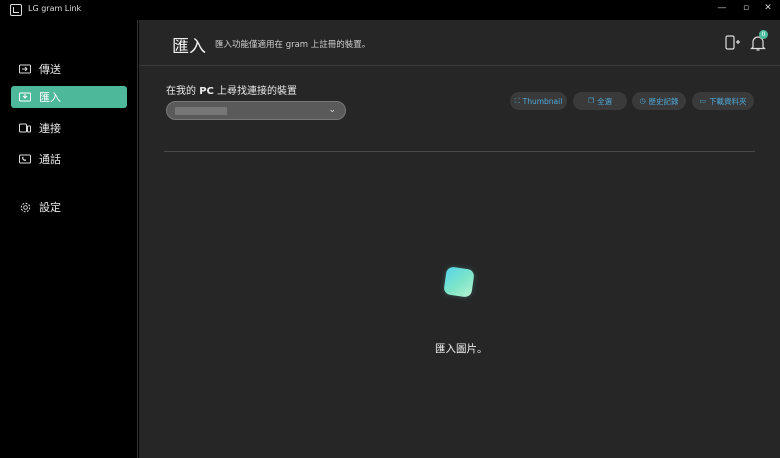  What do you see at coordinates (25, 207) in the screenshot?
I see `gear-icon` at bounding box center [25, 207].